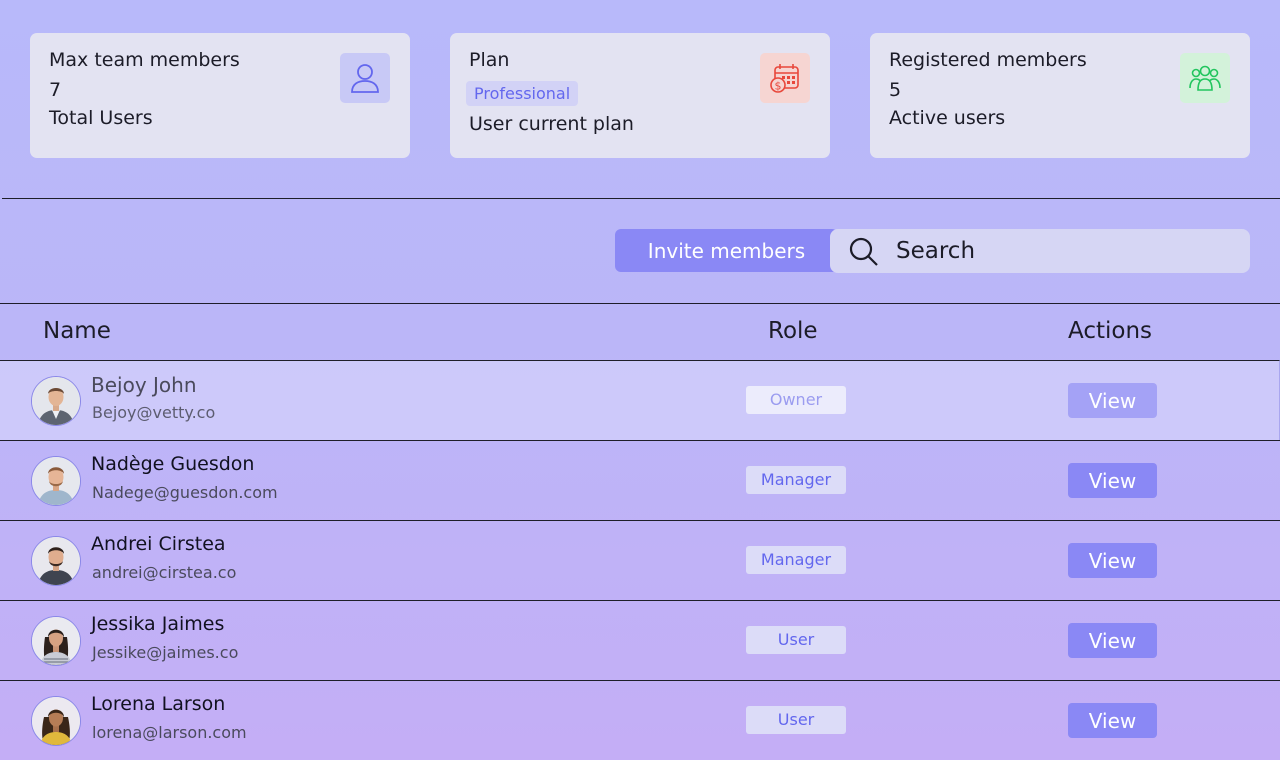  What do you see at coordinates (640, 400) in the screenshot?
I see `table-row: Bejoy John Bejoy@vetty.co Owner View` at bounding box center [640, 400].